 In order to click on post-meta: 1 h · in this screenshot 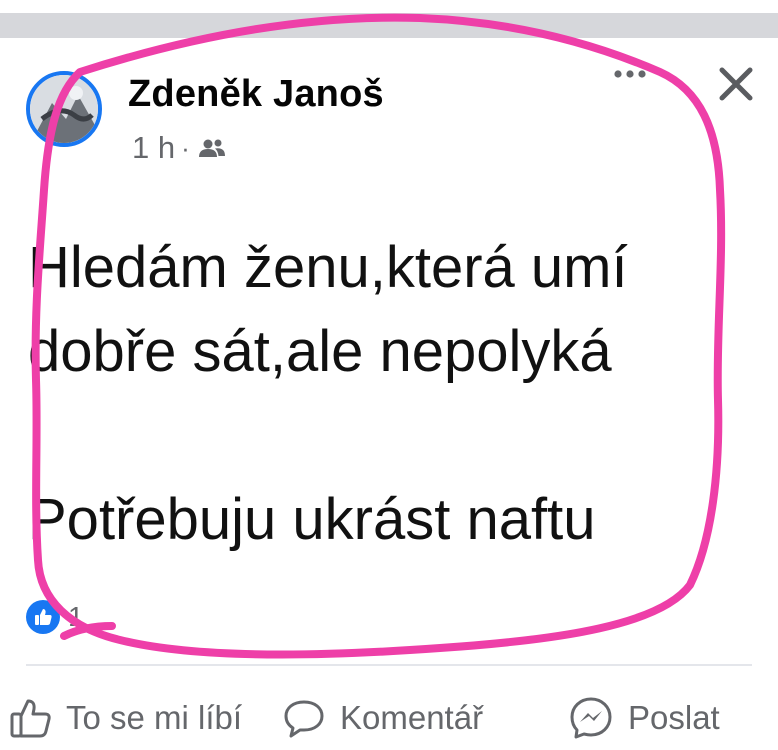, I will do `click(179, 148)`.